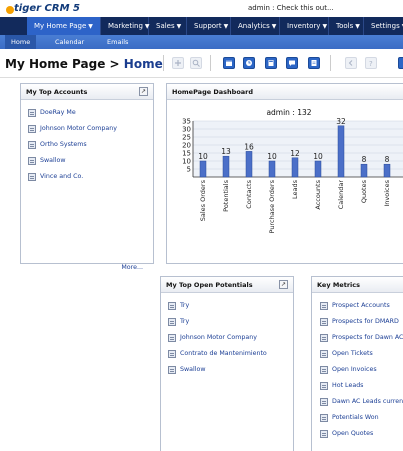 The width and height of the screenshot is (403, 451). I want to click on data-label: 8, so click(387, 159).